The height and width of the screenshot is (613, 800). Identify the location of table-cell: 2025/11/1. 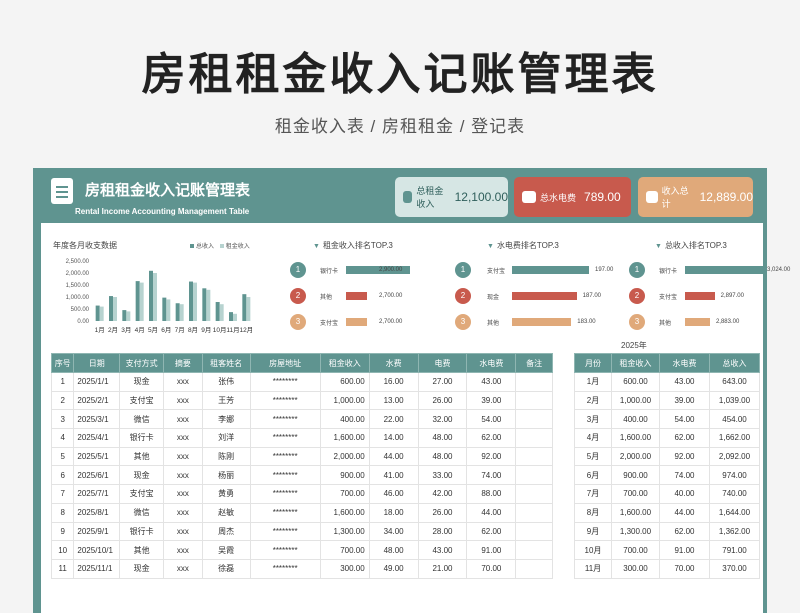
(97, 568).